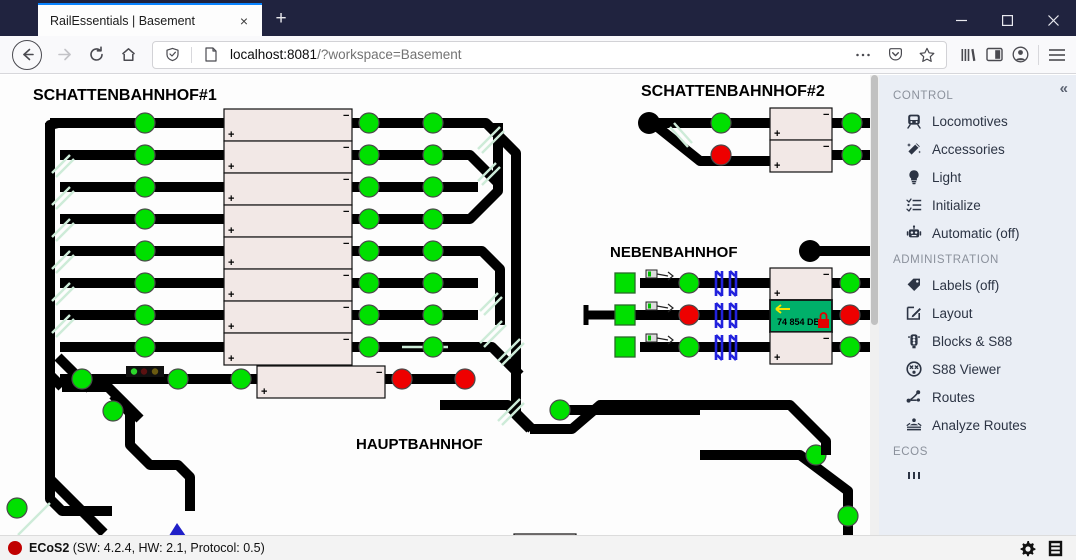  I want to click on minimize-icon, so click(961, 20).